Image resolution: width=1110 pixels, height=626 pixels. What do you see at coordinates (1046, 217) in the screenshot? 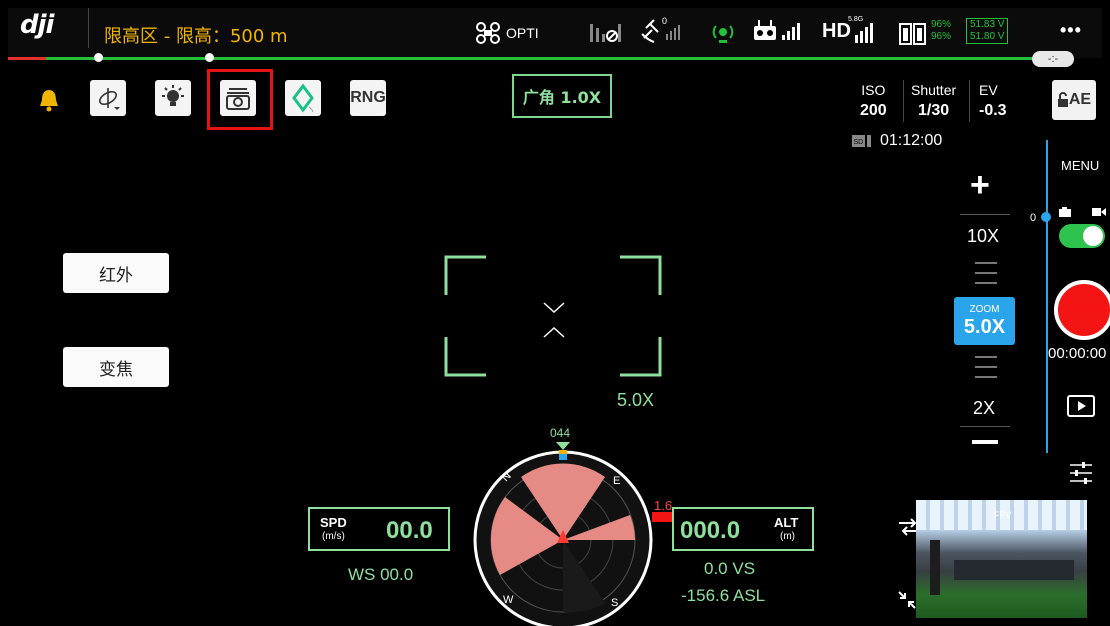
I see `exposure-slider-handle` at bounding box center [1046, 217].